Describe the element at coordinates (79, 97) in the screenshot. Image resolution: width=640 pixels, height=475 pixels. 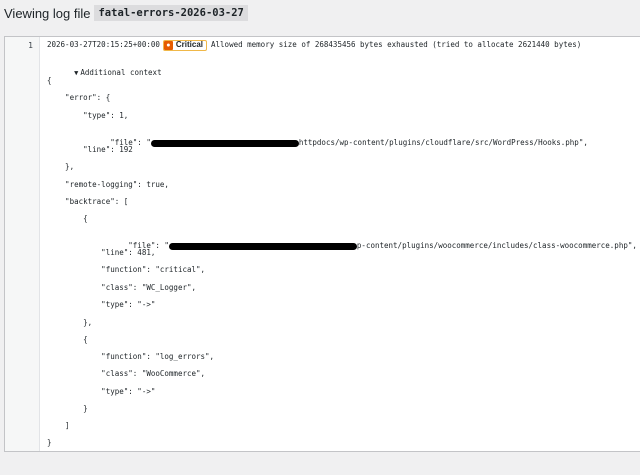
I see `context-line: "error": {` at that location.